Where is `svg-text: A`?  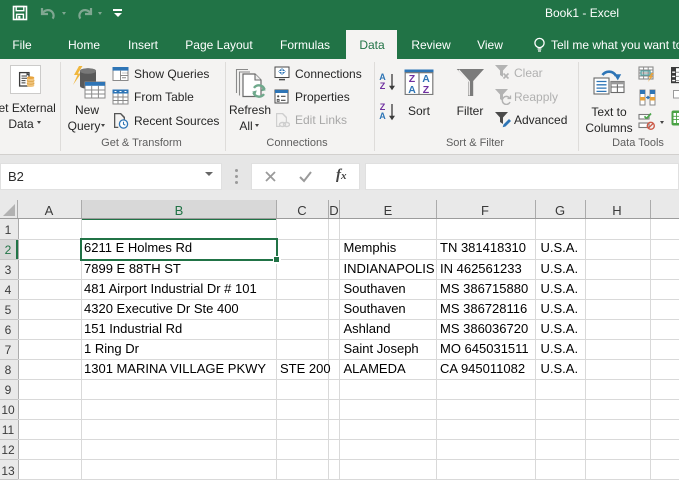 svg-text: A is located at coordinates (412, 89).